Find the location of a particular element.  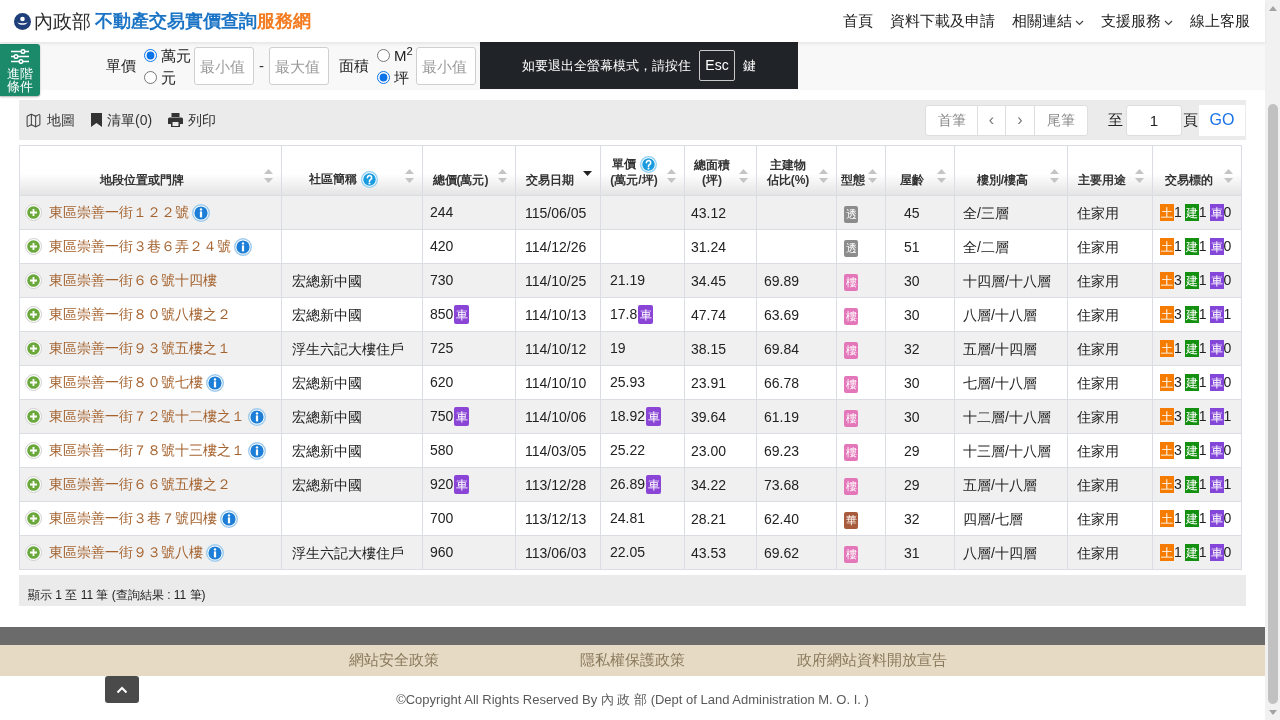

nav-link: 首頁 is located at coordinates (858, 21).